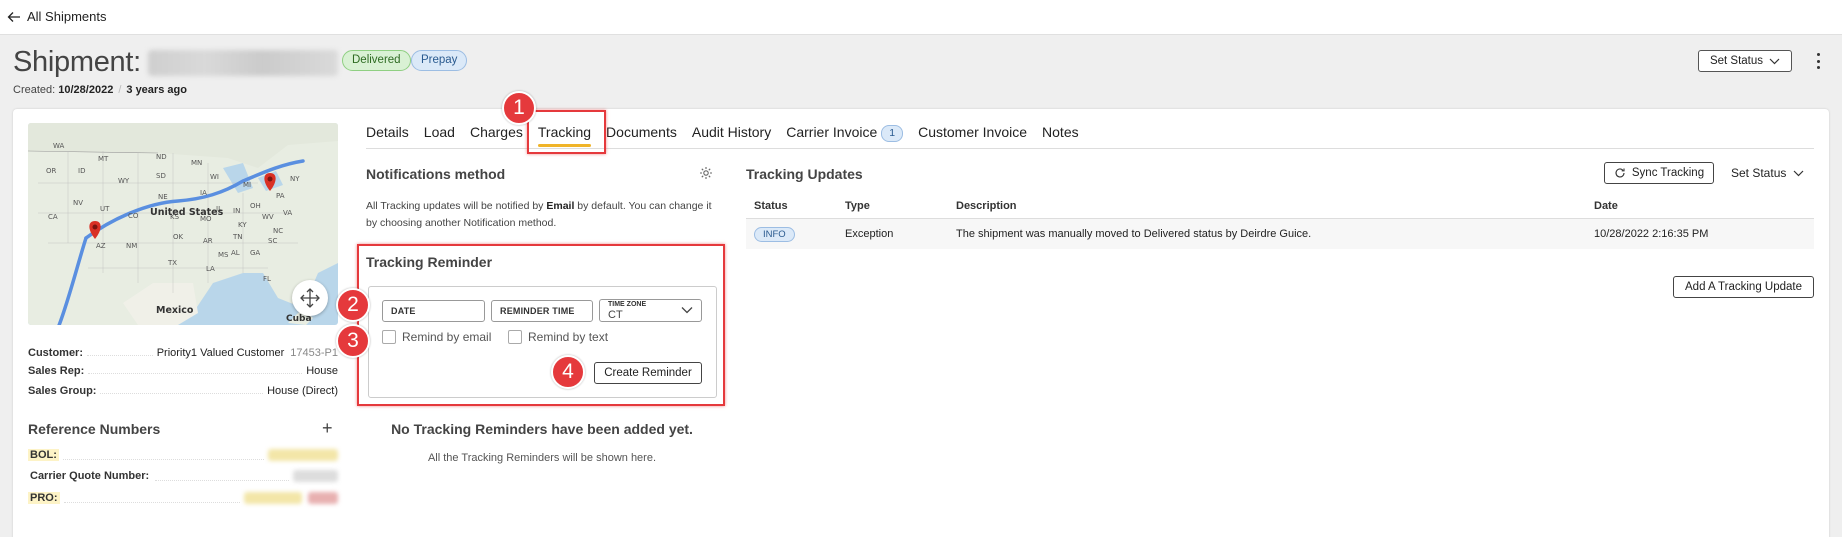 The height and width of the screenshot is (537, 1842). I want to click on map-state-ar: AR, so click(208, 241).